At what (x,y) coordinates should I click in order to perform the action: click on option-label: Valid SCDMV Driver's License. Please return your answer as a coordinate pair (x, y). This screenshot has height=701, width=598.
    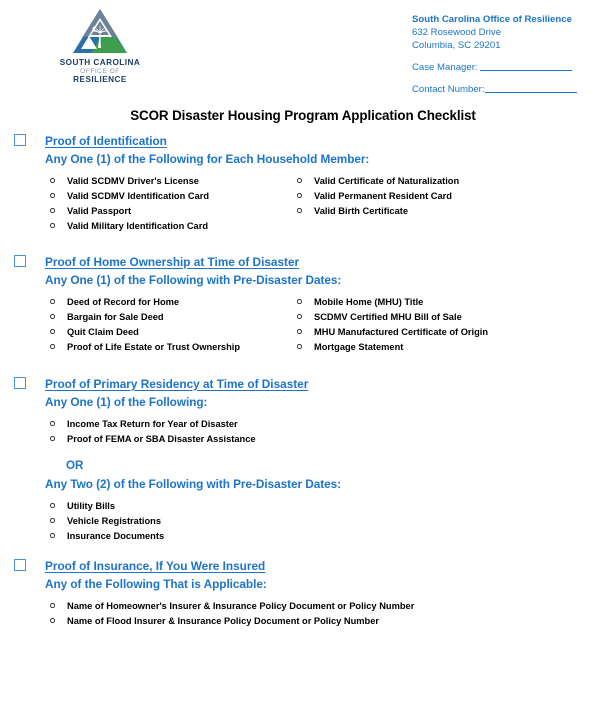
    Looking at the image, I should click on (133, 181).